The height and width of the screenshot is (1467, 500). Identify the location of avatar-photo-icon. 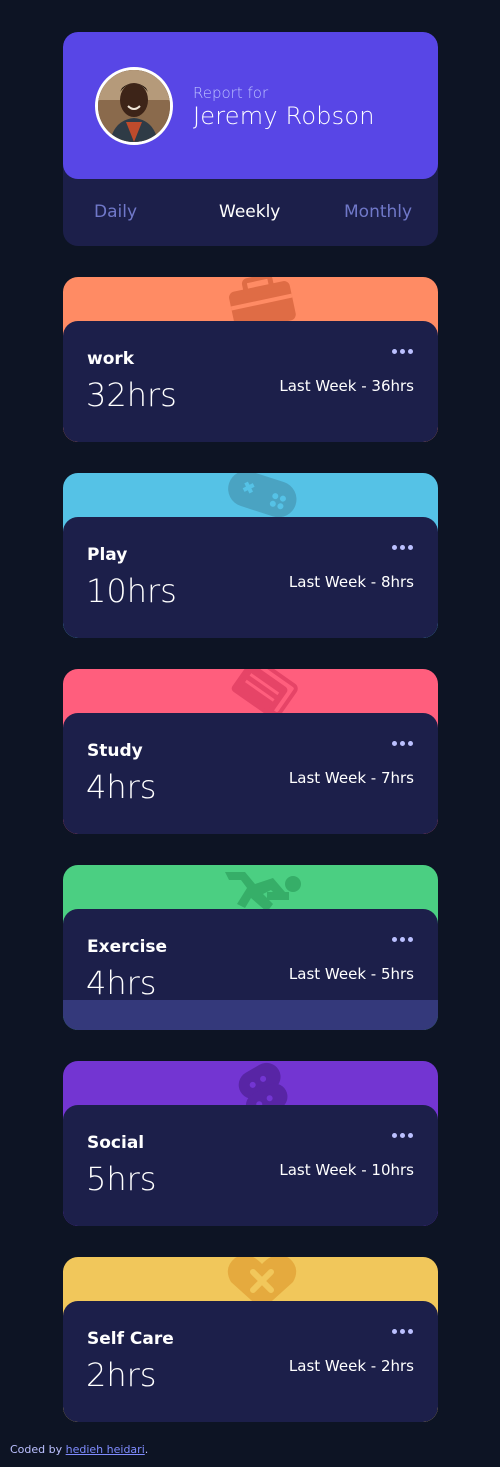
(134, 106).